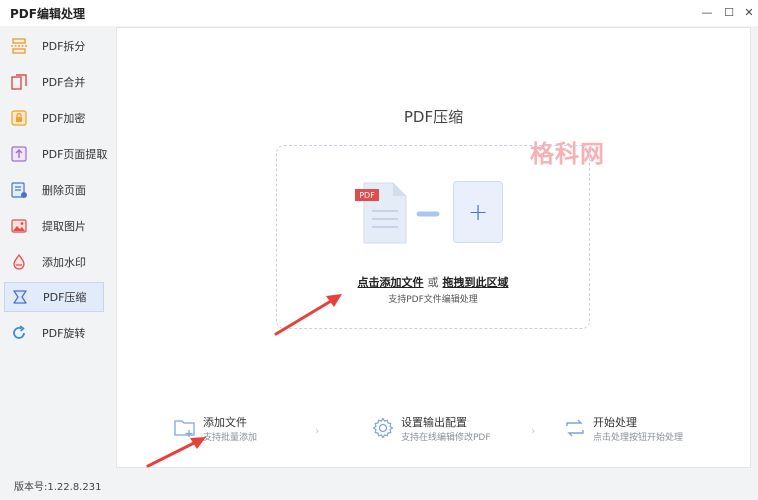 Image resolution: width=758 pixels, height=500 pixels. What do you see at coordinates (19, 118) in the screenshot?
I see `lock-icon` at bounding box center [19, 118].